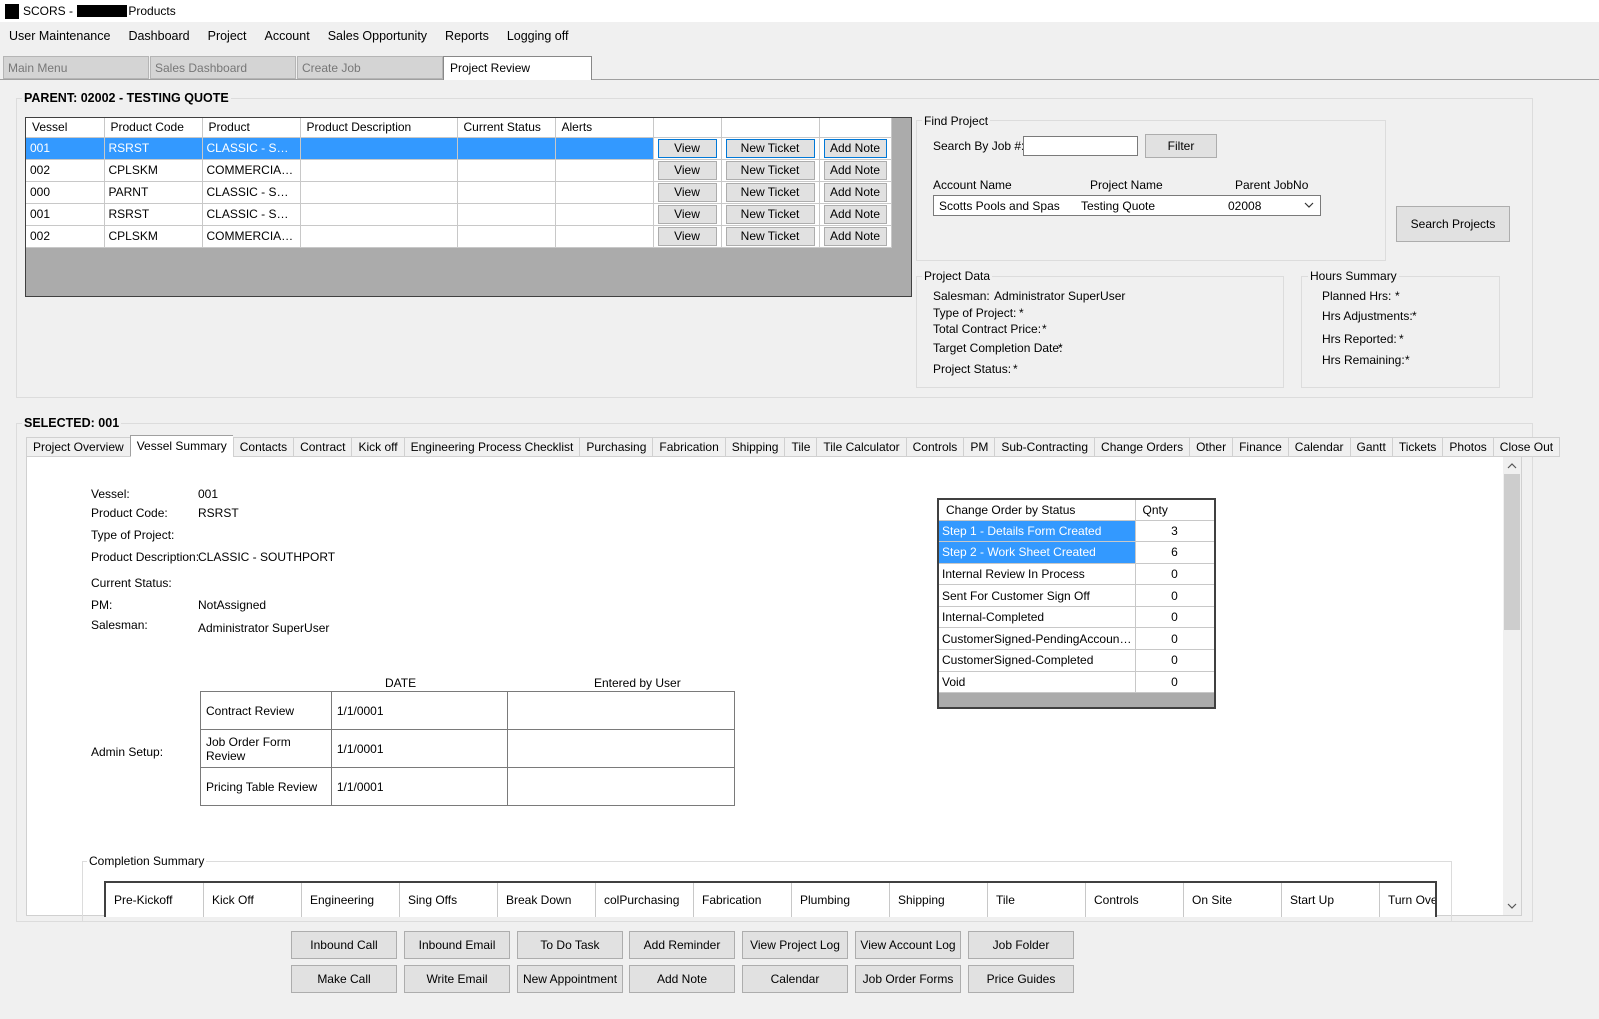 The image size is (1599, 1019). Describe the element at coordinates (908, 945) in the screenshot. I see `view-account-log-button: View Account Log` at that location.